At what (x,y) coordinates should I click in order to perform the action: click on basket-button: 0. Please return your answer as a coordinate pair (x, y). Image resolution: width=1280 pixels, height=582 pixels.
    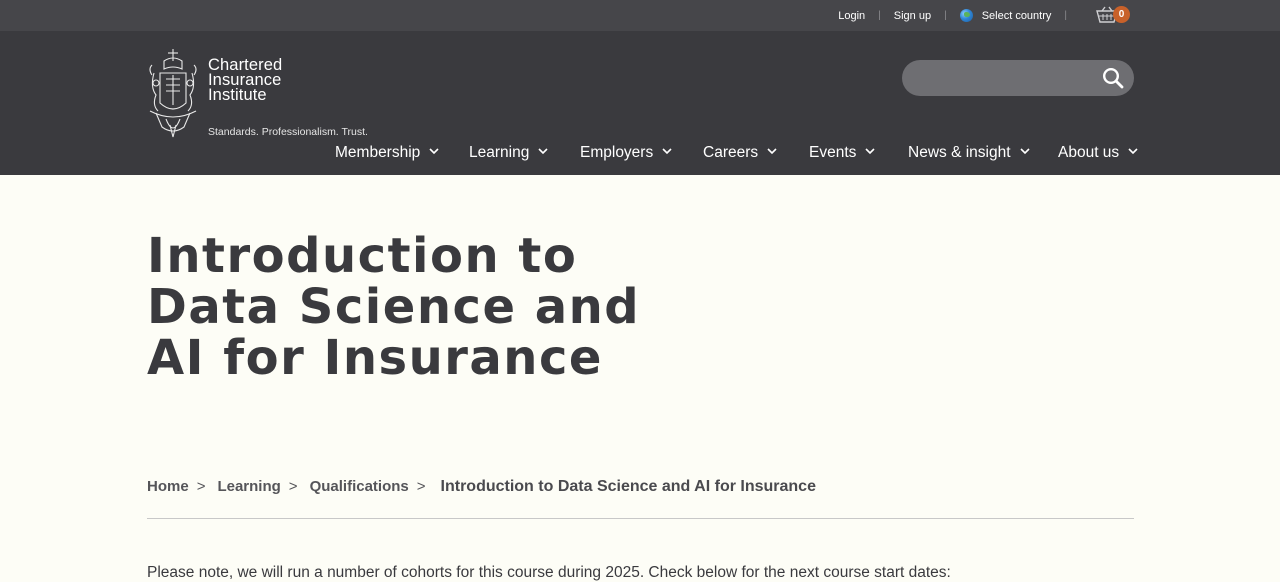
    Looking at the image, I should click on (1113, 15).